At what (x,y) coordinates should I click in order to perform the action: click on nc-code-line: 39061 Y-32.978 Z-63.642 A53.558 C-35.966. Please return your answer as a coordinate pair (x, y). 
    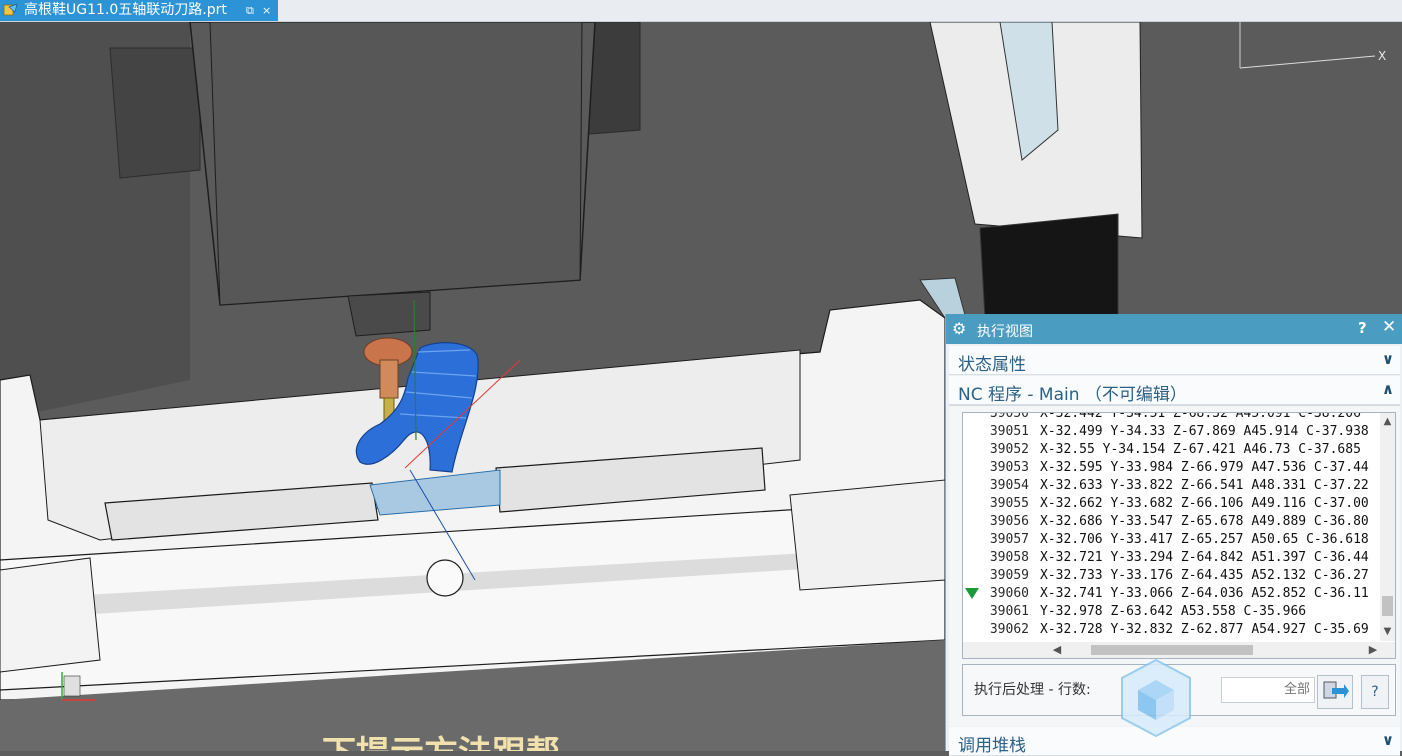
    Looking at the image, I should click on (1171, 612).